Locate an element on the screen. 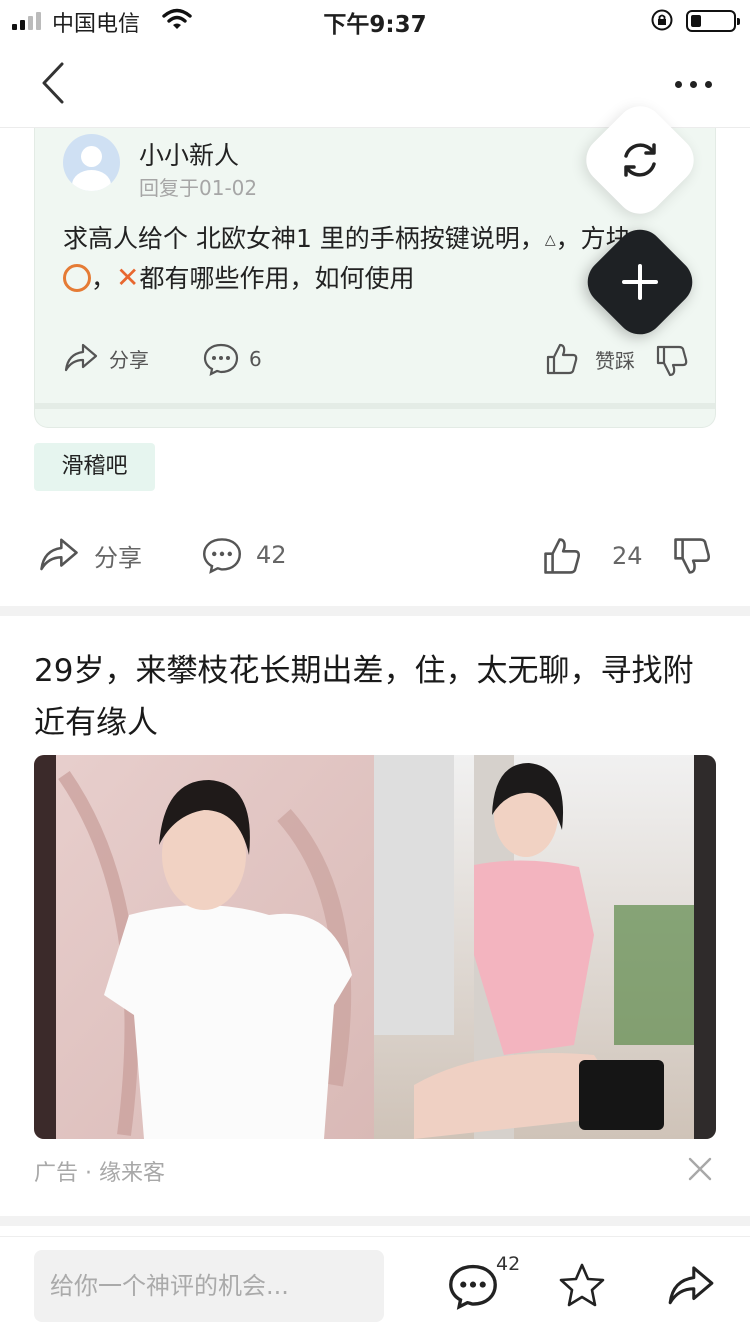  cross-symbol: ✕ is located at coordinates (128, 277).